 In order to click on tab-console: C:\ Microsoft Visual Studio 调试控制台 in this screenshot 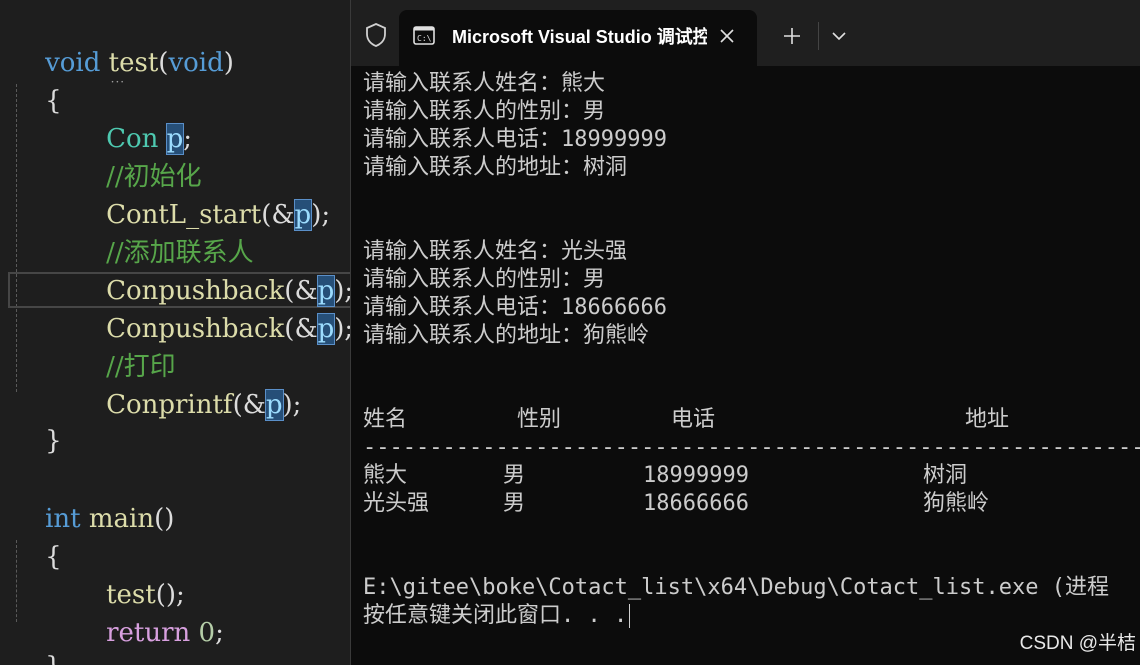, I will do `click(578, 38)`.